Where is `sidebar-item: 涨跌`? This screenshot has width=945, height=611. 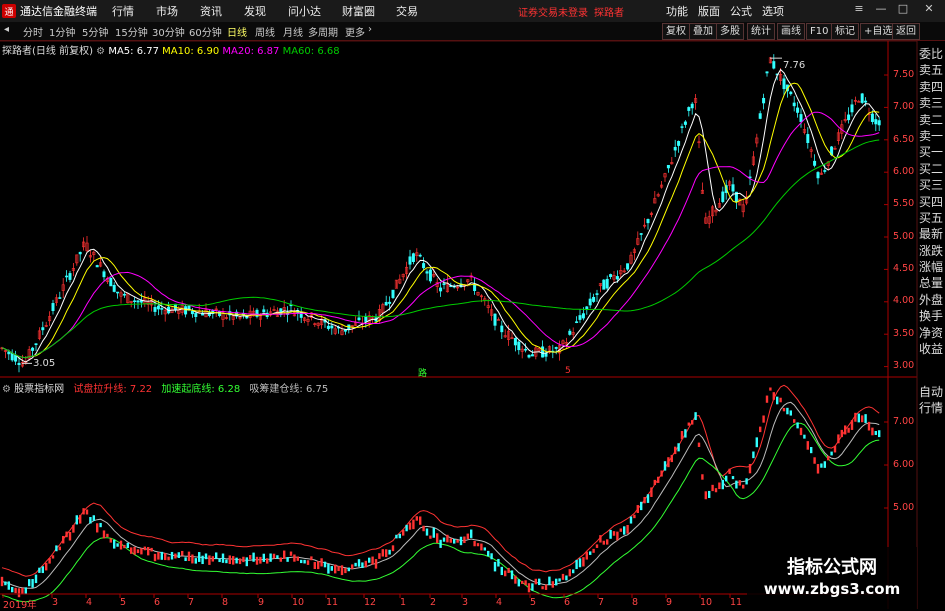
sidebar-item: 涨跌 is located at coordinates (931, 251).